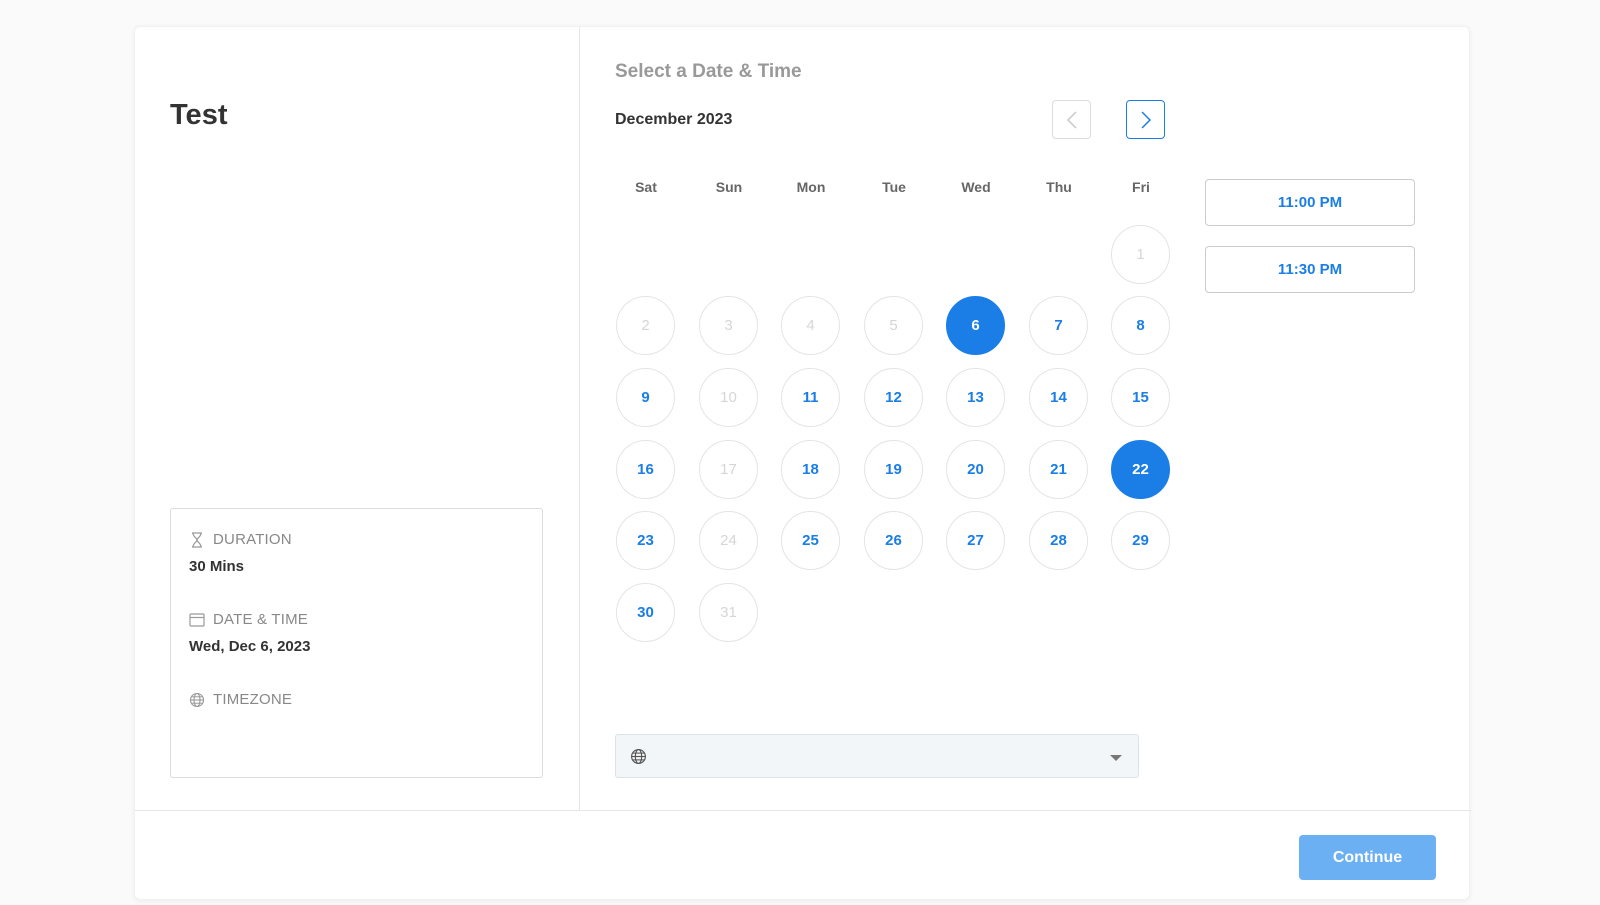 This screenshot has height=905, width=1600. I want to click on day-21: 21, so click(1058, 469).